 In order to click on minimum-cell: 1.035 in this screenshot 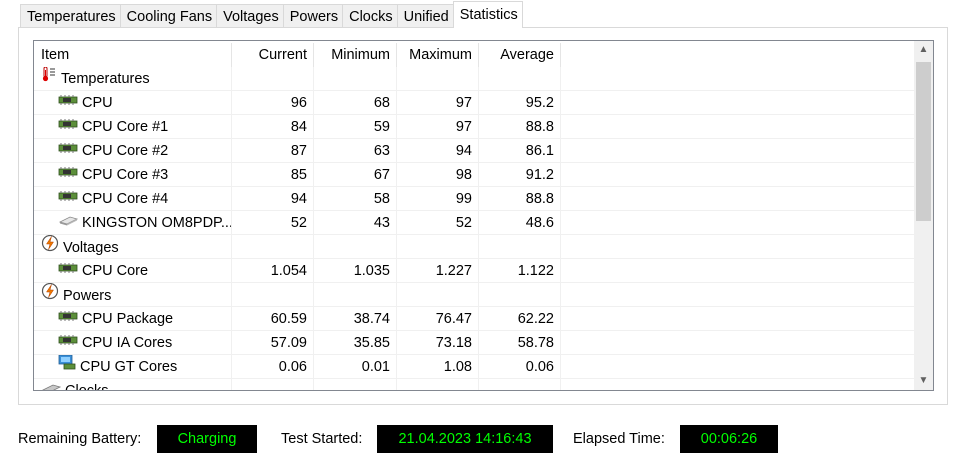, I will do `click(355, 271)`.